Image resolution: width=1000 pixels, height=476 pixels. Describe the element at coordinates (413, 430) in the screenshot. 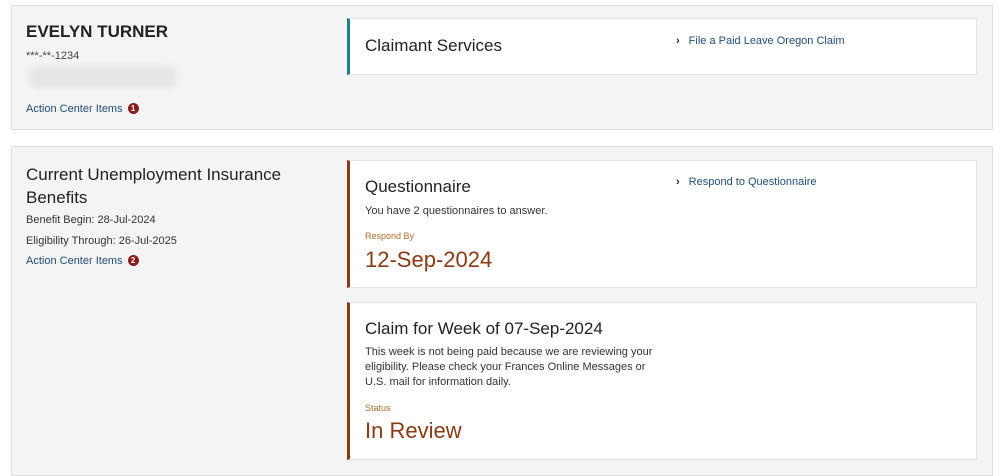

I see `status-value: In Review` at that location.